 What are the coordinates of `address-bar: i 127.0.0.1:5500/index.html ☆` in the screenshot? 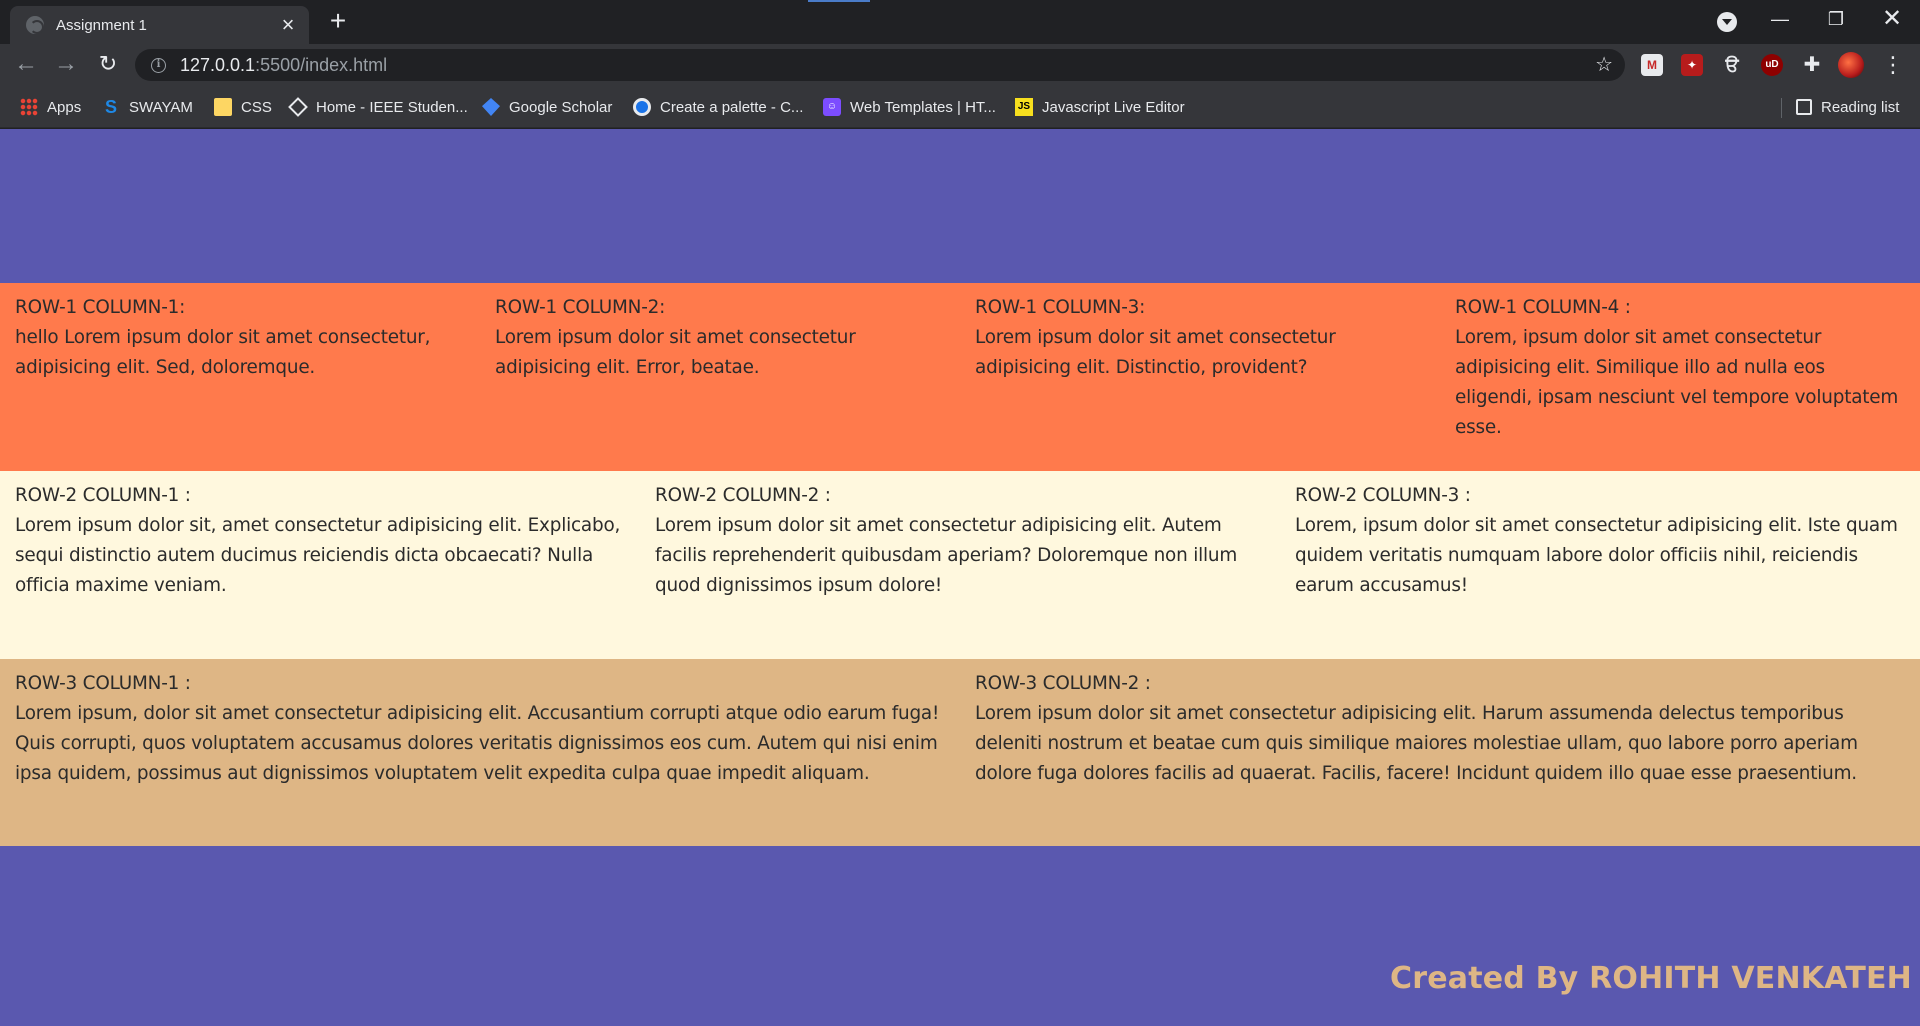 It's located at (880, 65).